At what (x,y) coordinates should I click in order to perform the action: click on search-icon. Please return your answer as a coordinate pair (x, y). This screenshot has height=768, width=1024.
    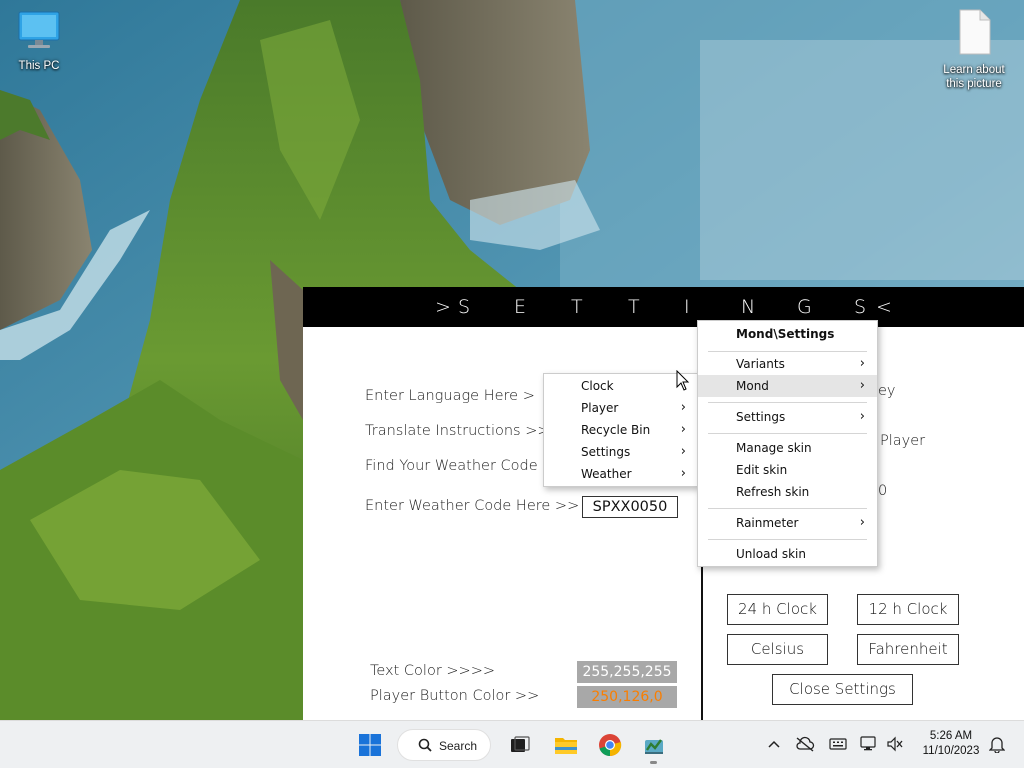
    Looking at the image, I should click on (425, 745).